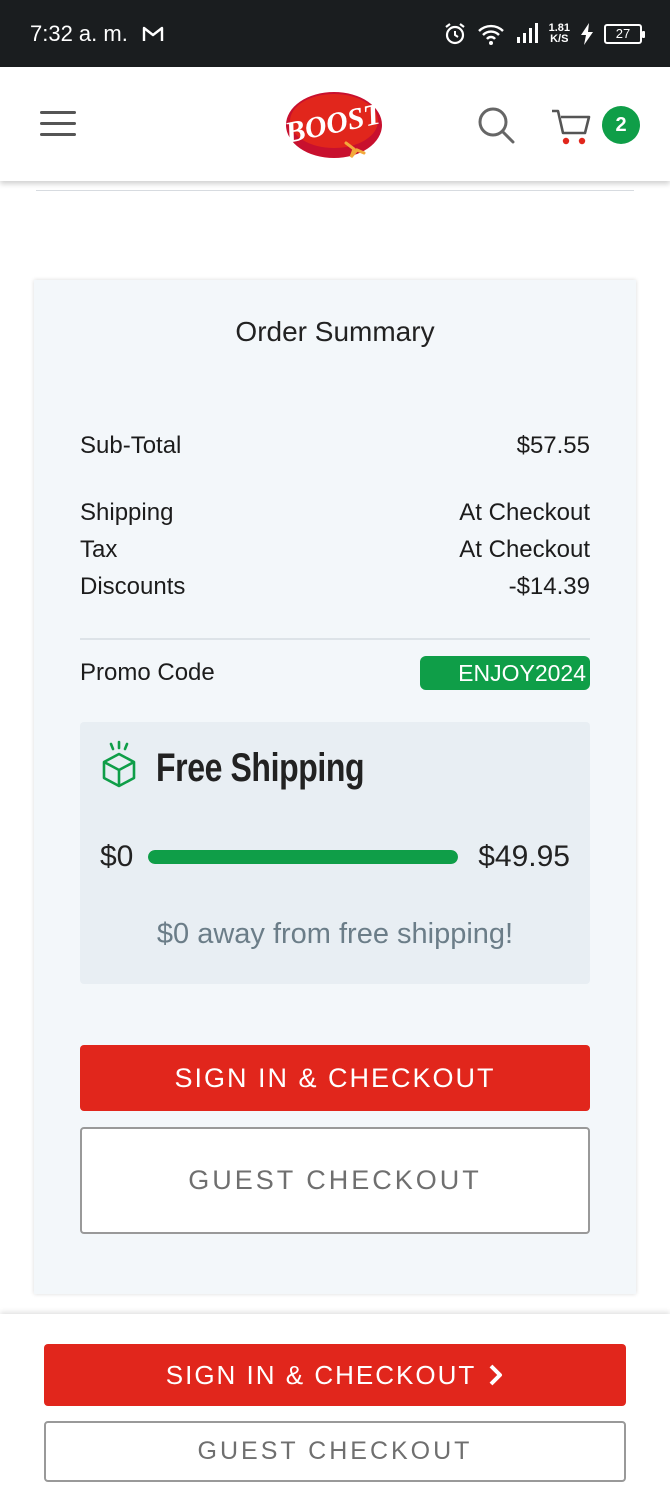 The image size is (670, 1500). I want to click on promo-label: Promo Code, so click(147, 672).